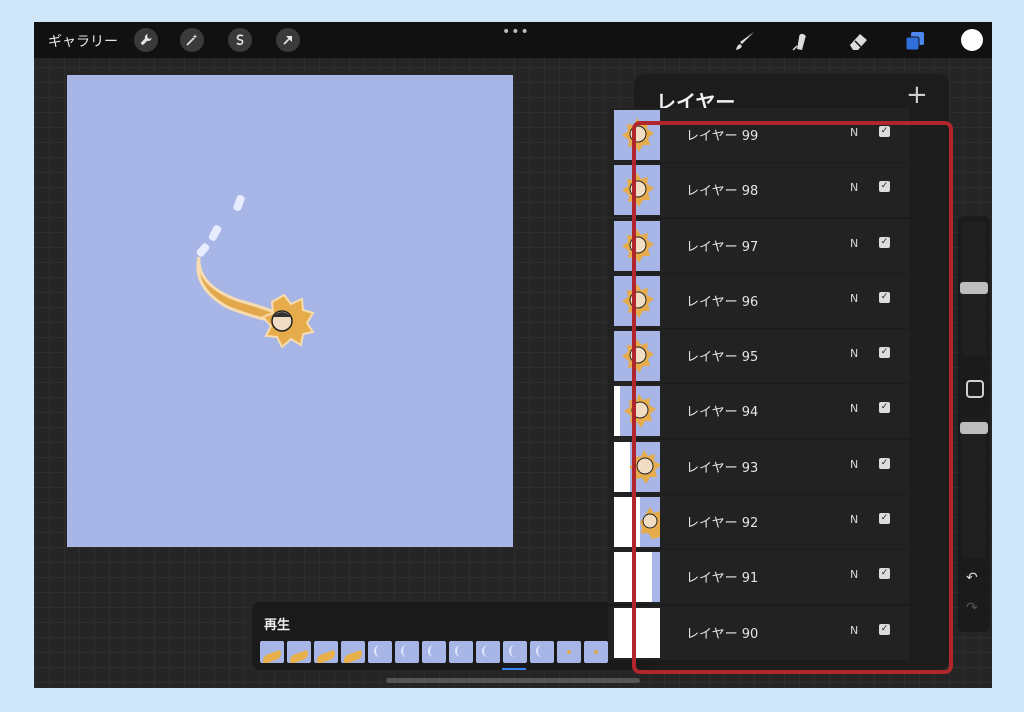 Image resolution: width=1024 pixels, height=712 pixels. What do you see at coordinates (513, 680) in the screenshot?
I see `home-indicator` at bounding box center [513, 680].